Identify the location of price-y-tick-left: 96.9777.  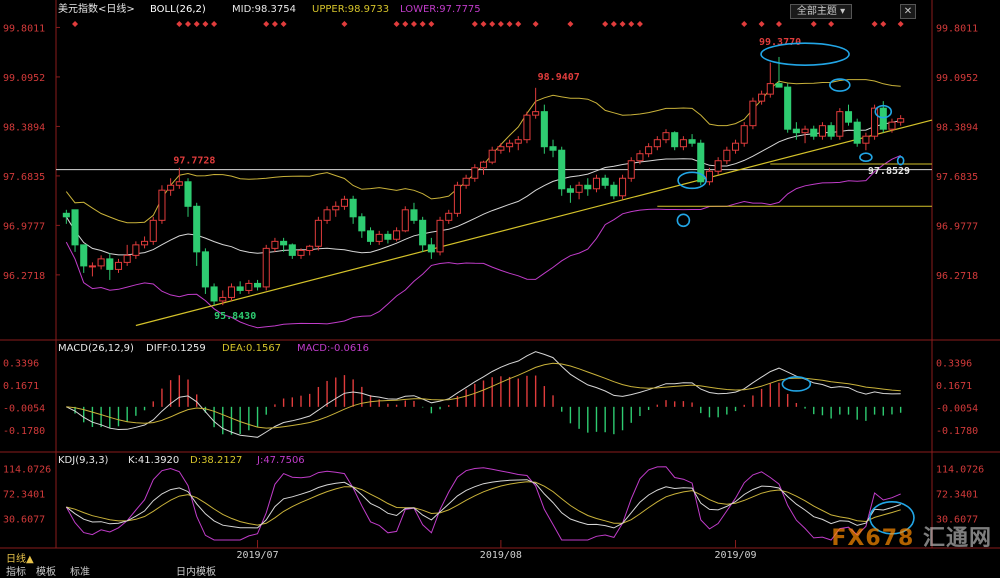
(24, 226).